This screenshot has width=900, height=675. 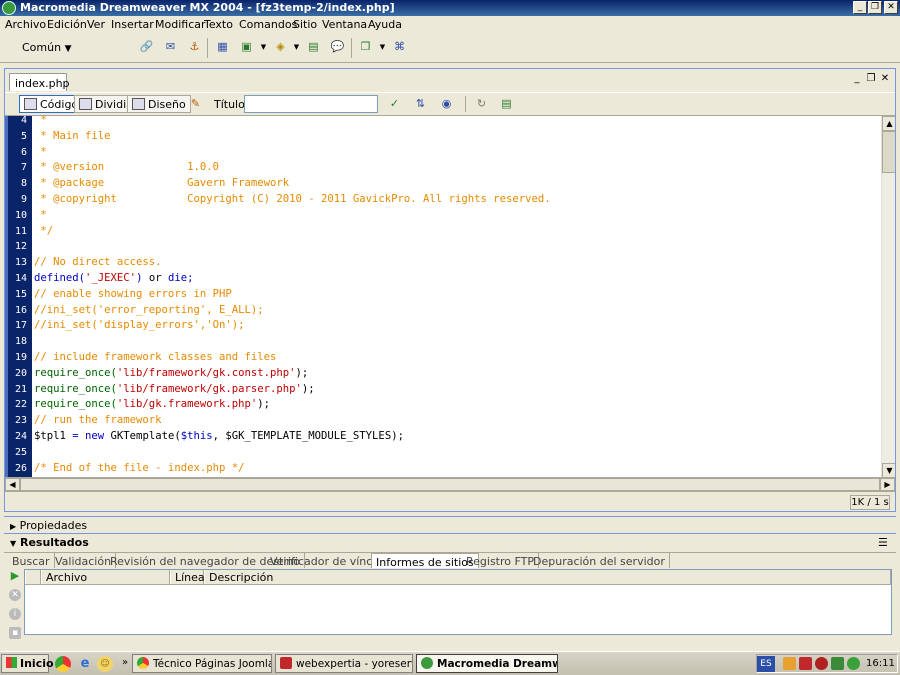 I want to click on menu-modificar: Modificar, so click(x=180, y=24).